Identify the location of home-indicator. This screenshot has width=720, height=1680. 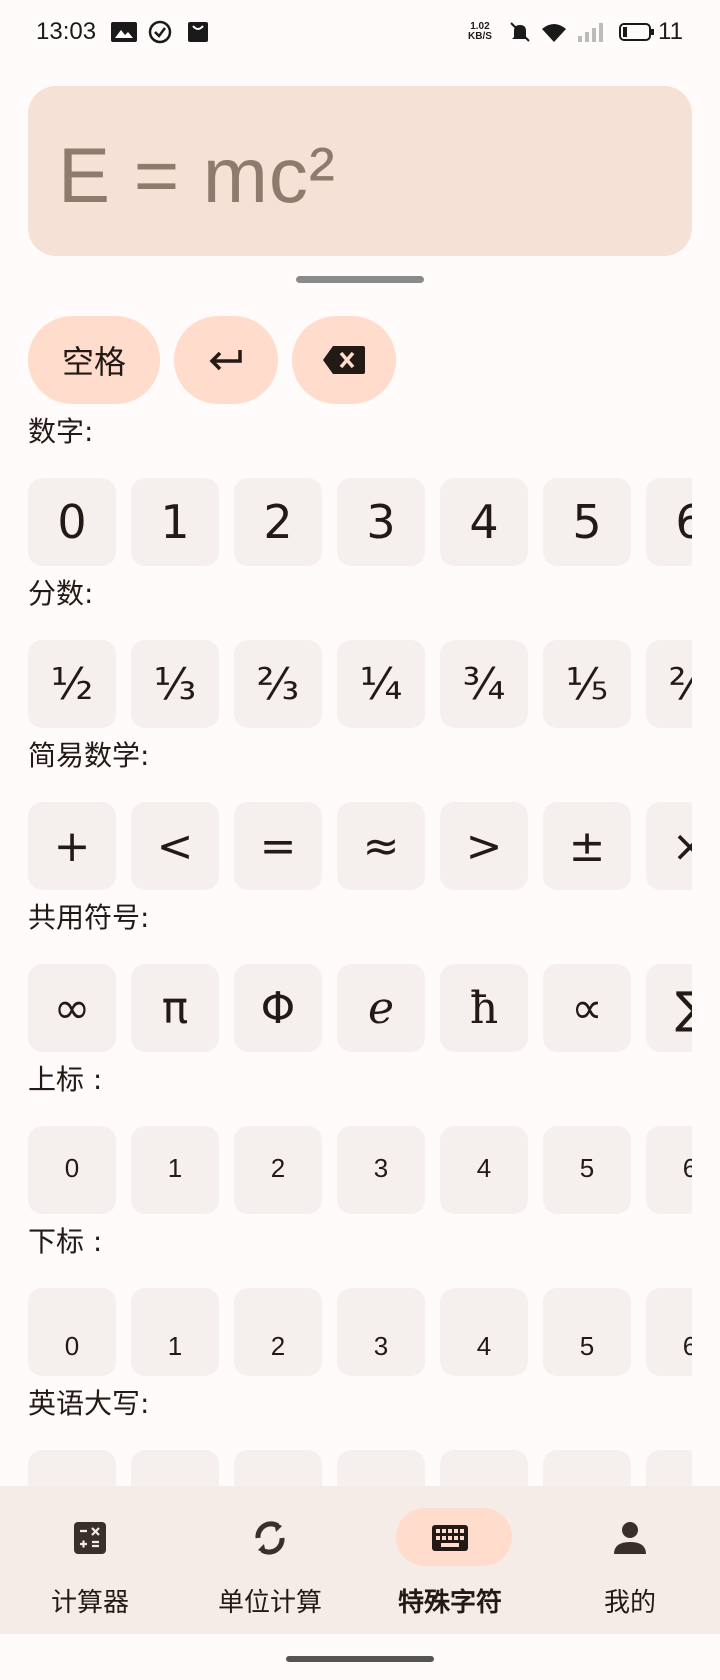
(360, 1659).